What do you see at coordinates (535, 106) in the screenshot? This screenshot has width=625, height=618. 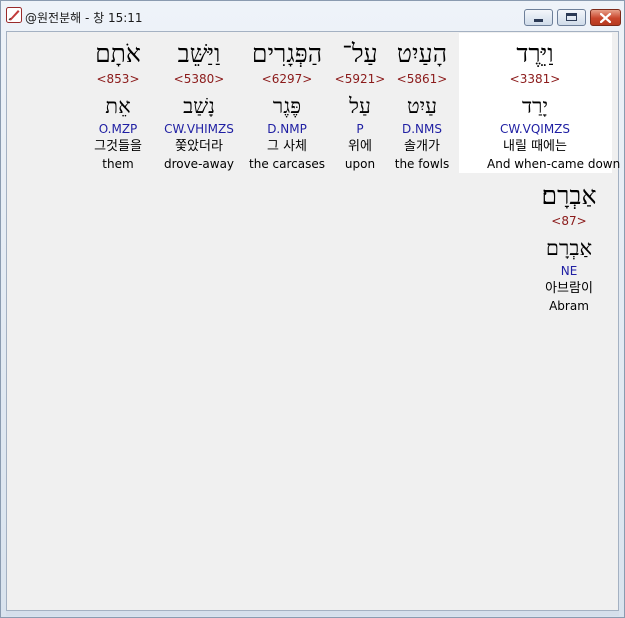 I see `lemma: יָרַד` at bounding box center [535, 106].